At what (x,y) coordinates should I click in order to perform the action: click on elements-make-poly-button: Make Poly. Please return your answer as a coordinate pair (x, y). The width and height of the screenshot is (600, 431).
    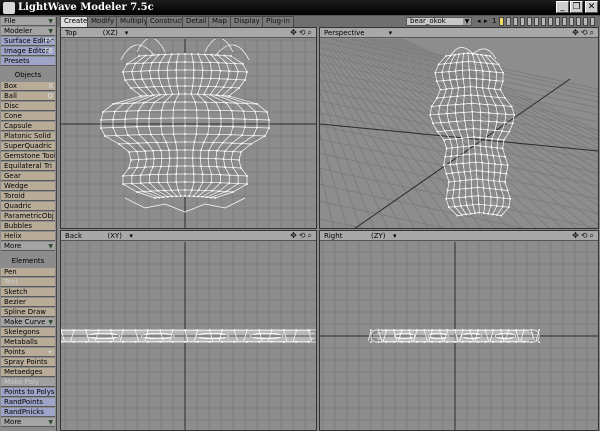
    Looking at the image, I should click on (28, 382).